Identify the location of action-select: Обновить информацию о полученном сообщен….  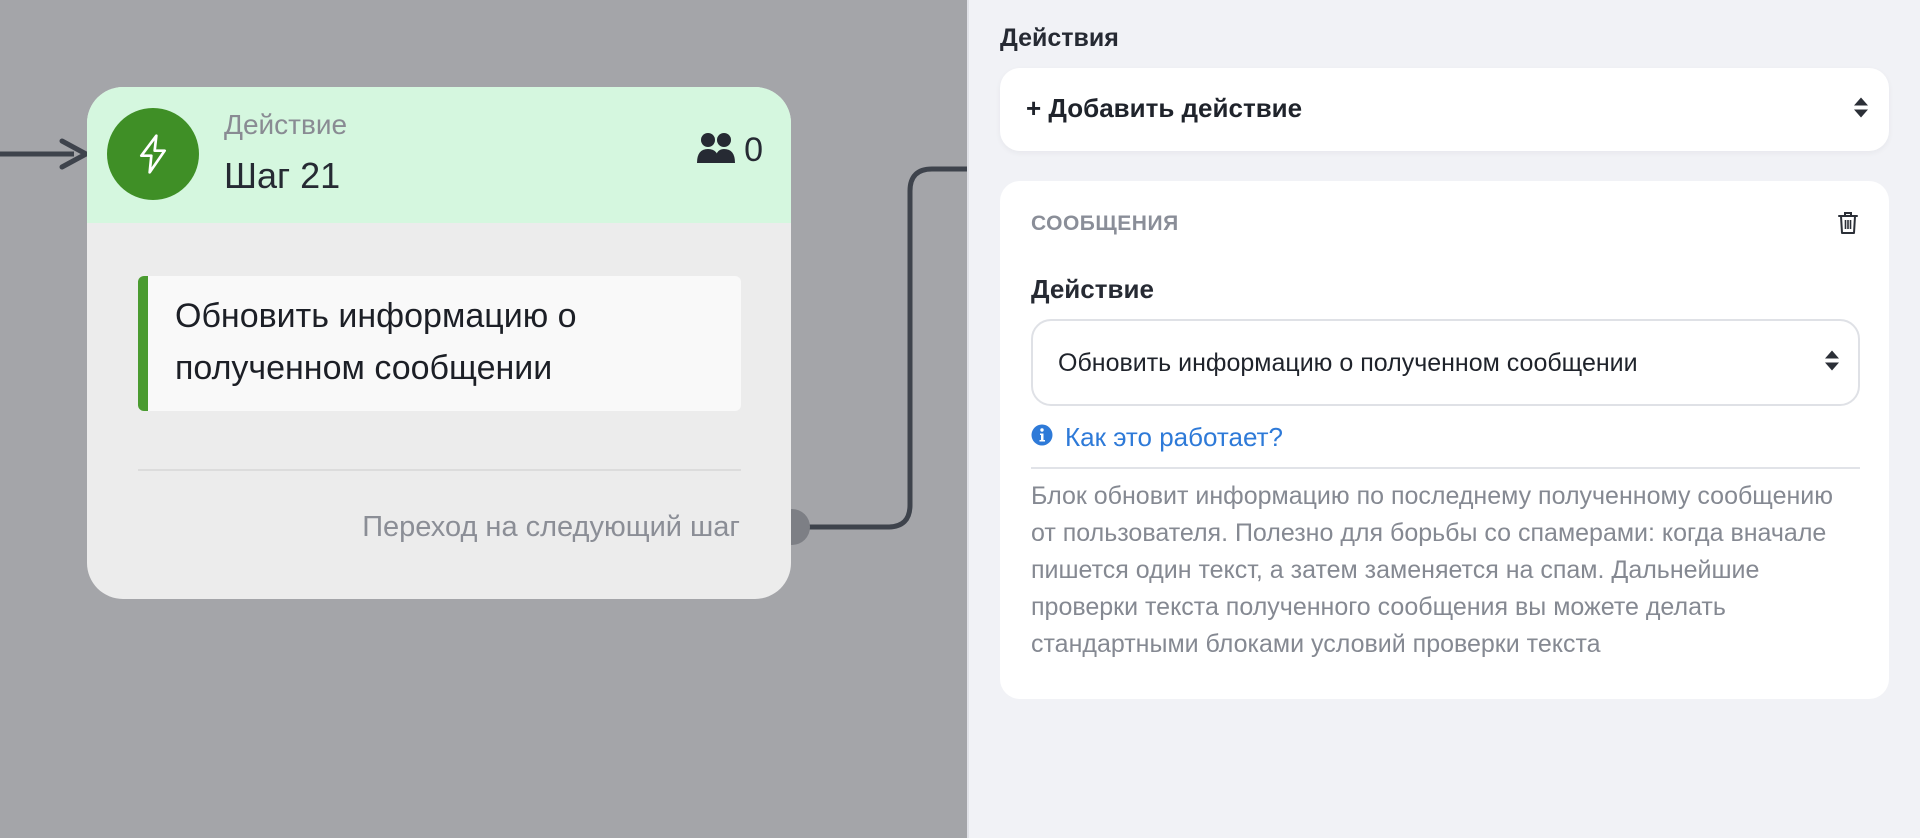
(1445, 362).